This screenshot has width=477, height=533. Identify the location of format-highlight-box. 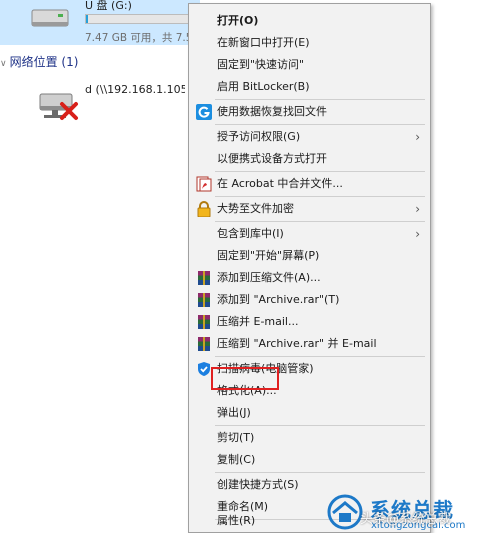
(245, 378).